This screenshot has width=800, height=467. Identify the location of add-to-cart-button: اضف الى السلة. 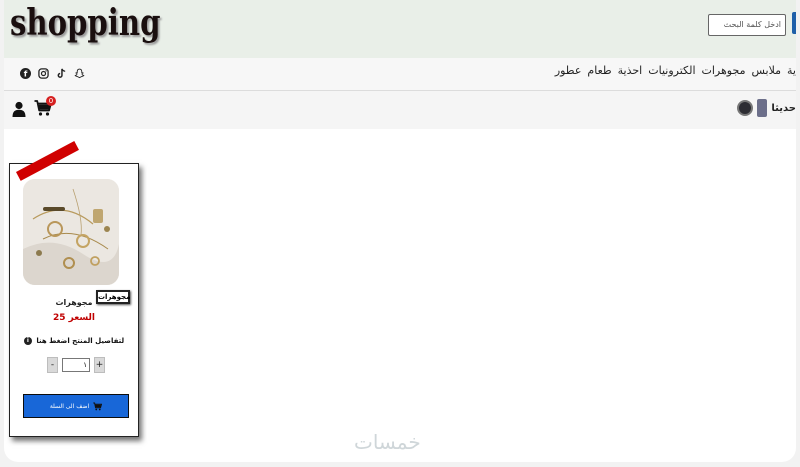
(76, 406).